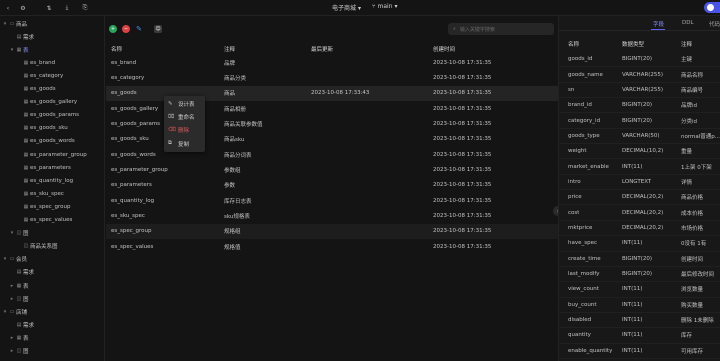  I want to click on theme-toggle, so click(712, 7).